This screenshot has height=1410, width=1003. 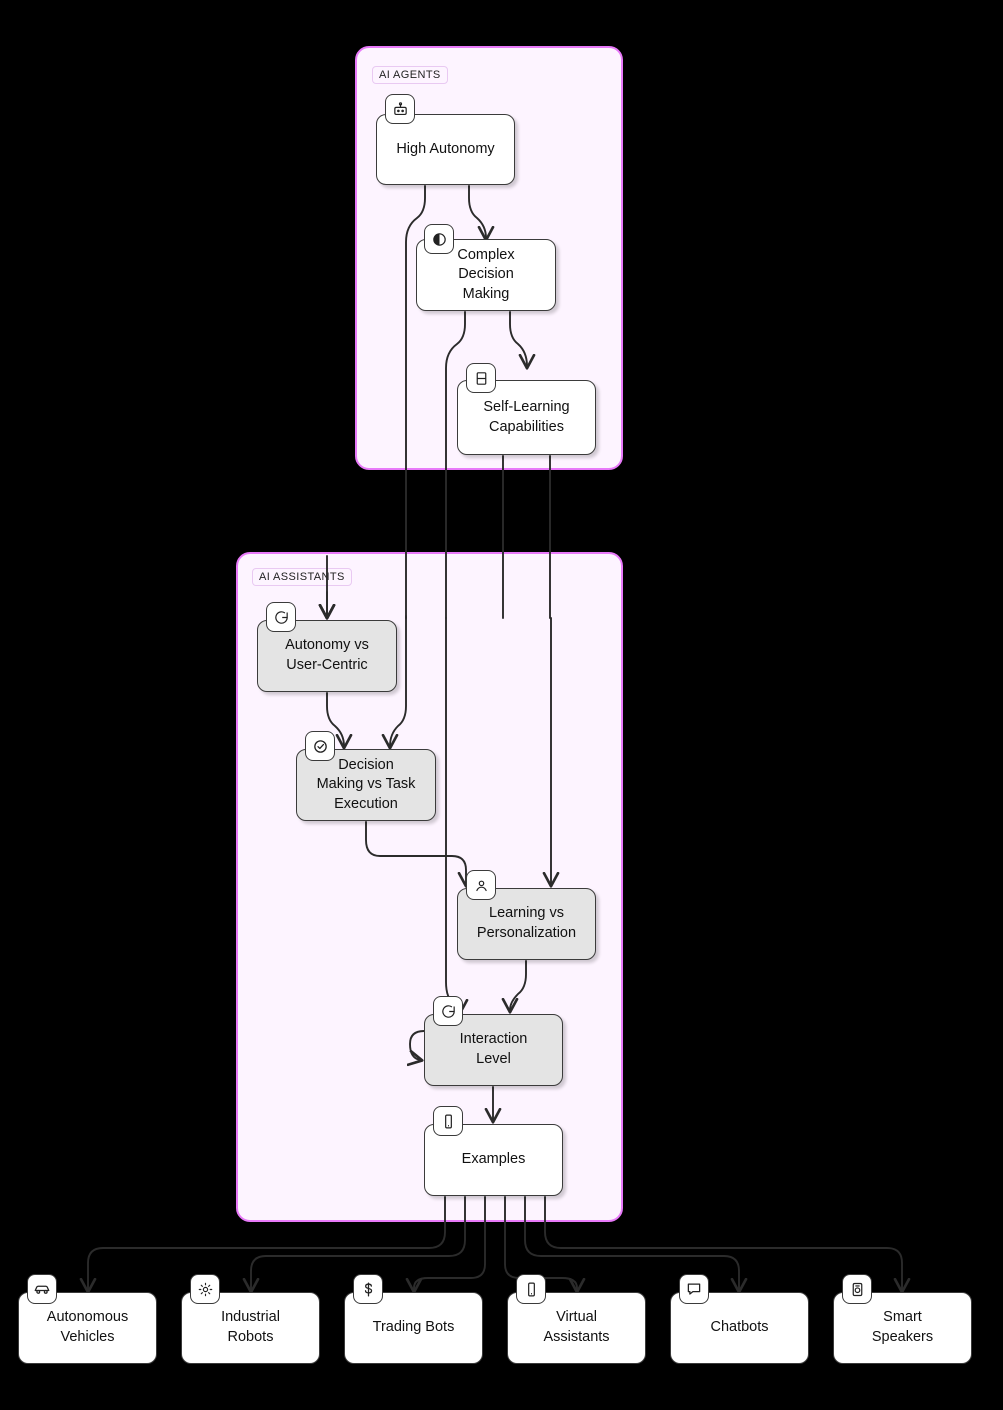 I want to click on node-label: Smart Speakers, so click(x=902, y=1327).